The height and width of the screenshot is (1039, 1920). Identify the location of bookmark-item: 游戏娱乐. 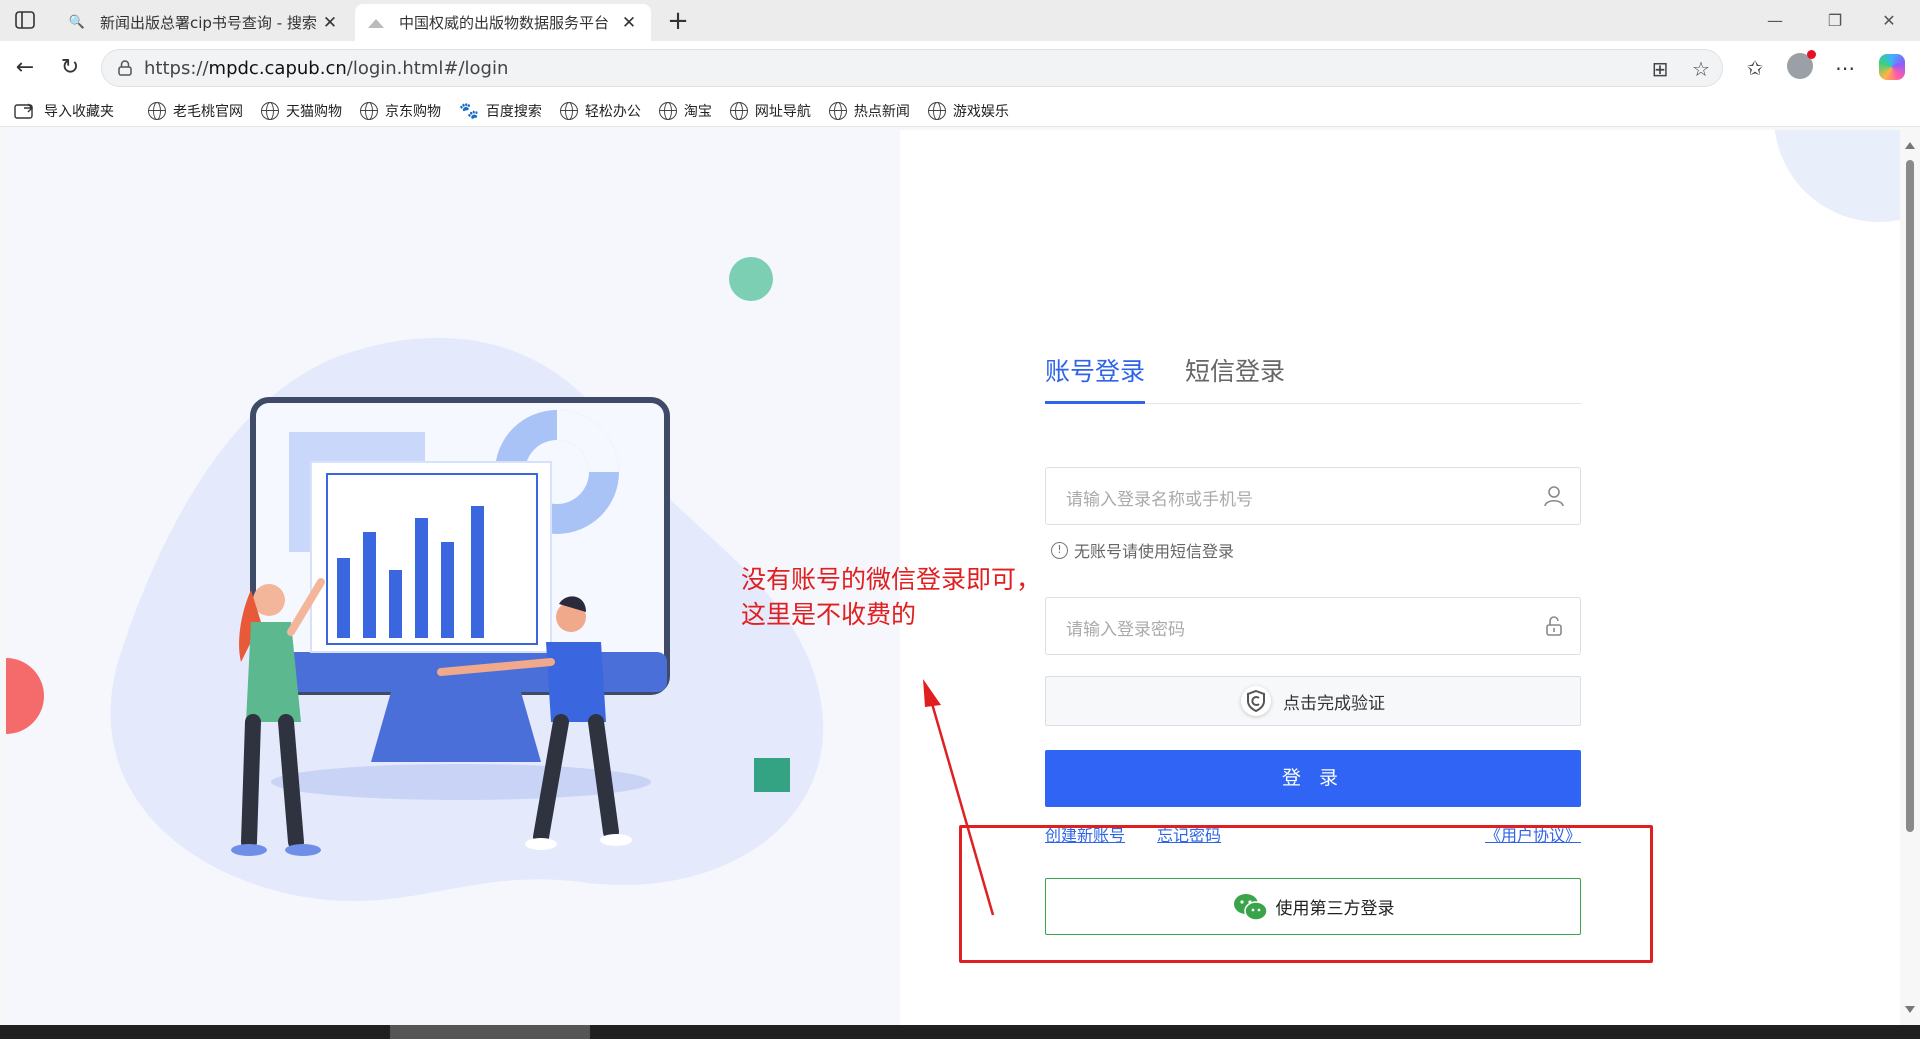
(968, 111).